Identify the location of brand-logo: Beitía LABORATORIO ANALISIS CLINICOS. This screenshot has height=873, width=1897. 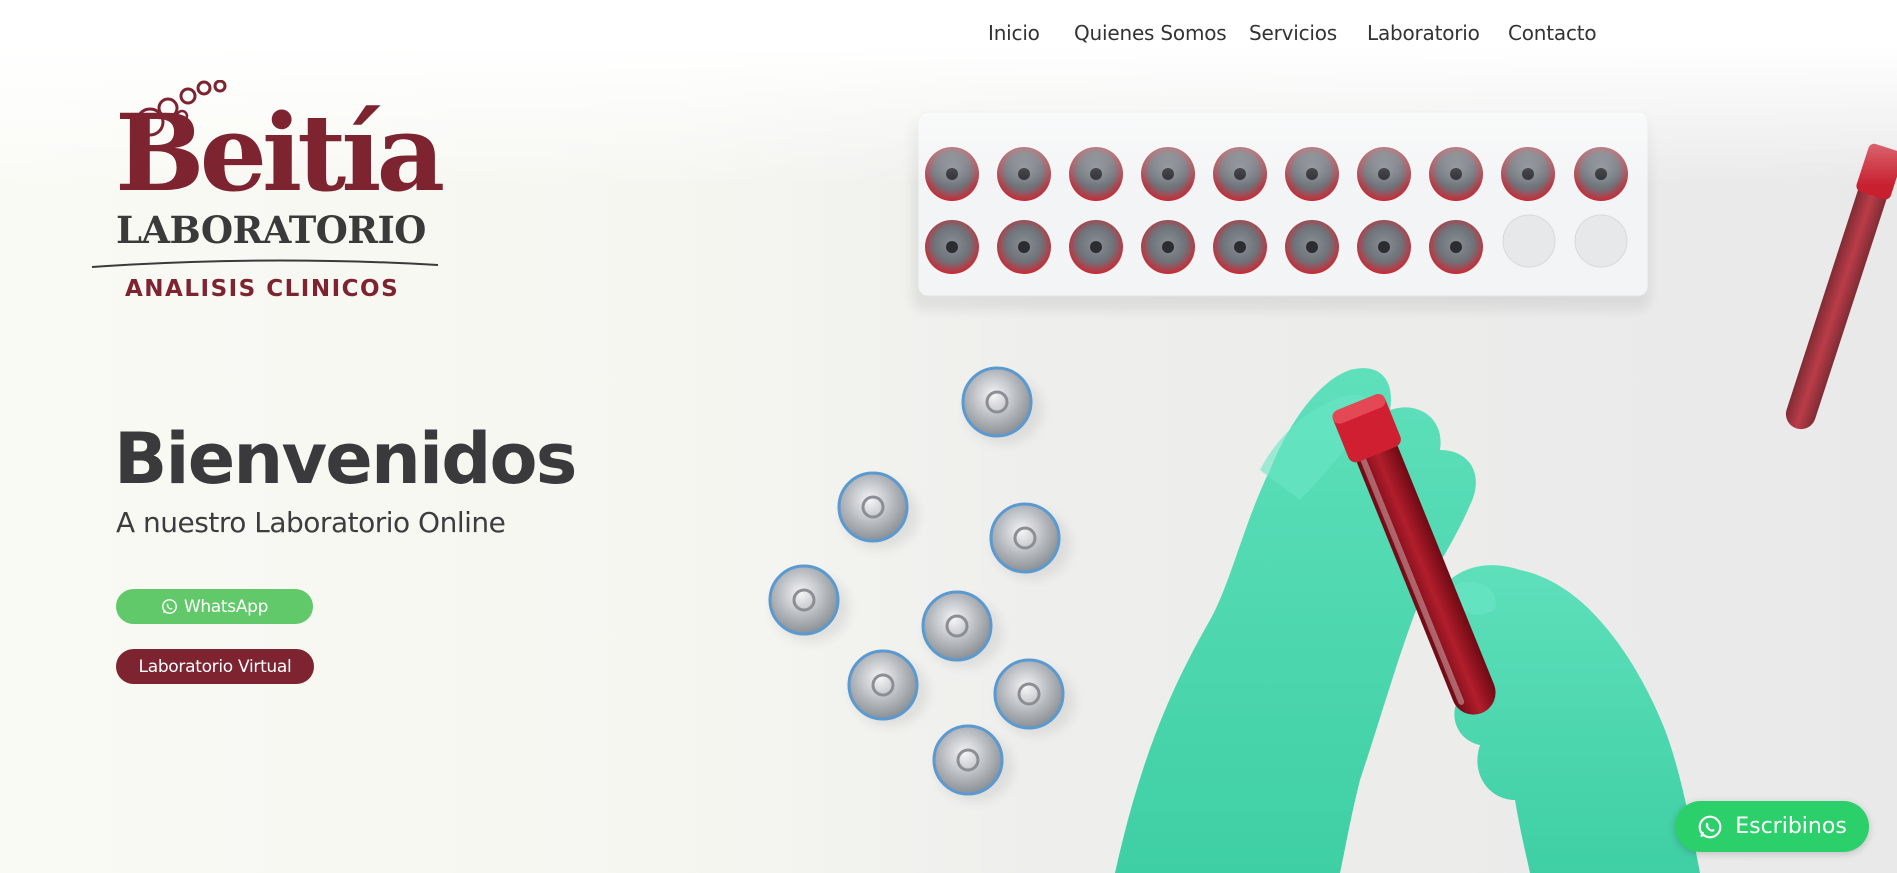
(270, 197).